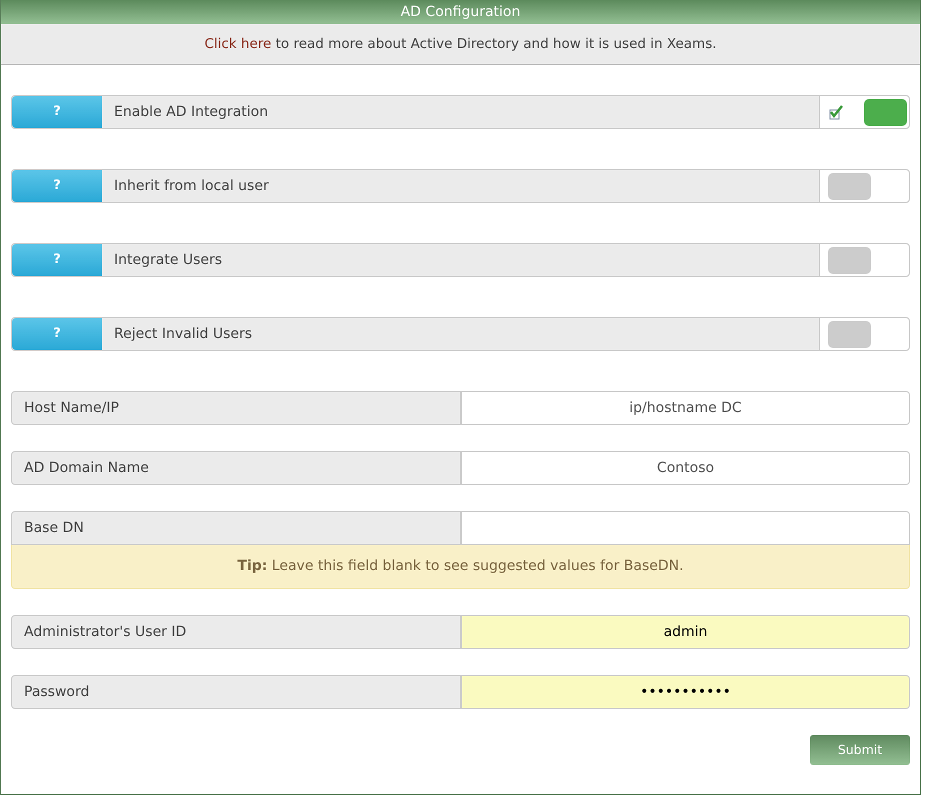  What do you see at coordinates (191, 186) in the screenshot?
I see `setting-label: Inherit from local user` at bounding box center [191, 186].